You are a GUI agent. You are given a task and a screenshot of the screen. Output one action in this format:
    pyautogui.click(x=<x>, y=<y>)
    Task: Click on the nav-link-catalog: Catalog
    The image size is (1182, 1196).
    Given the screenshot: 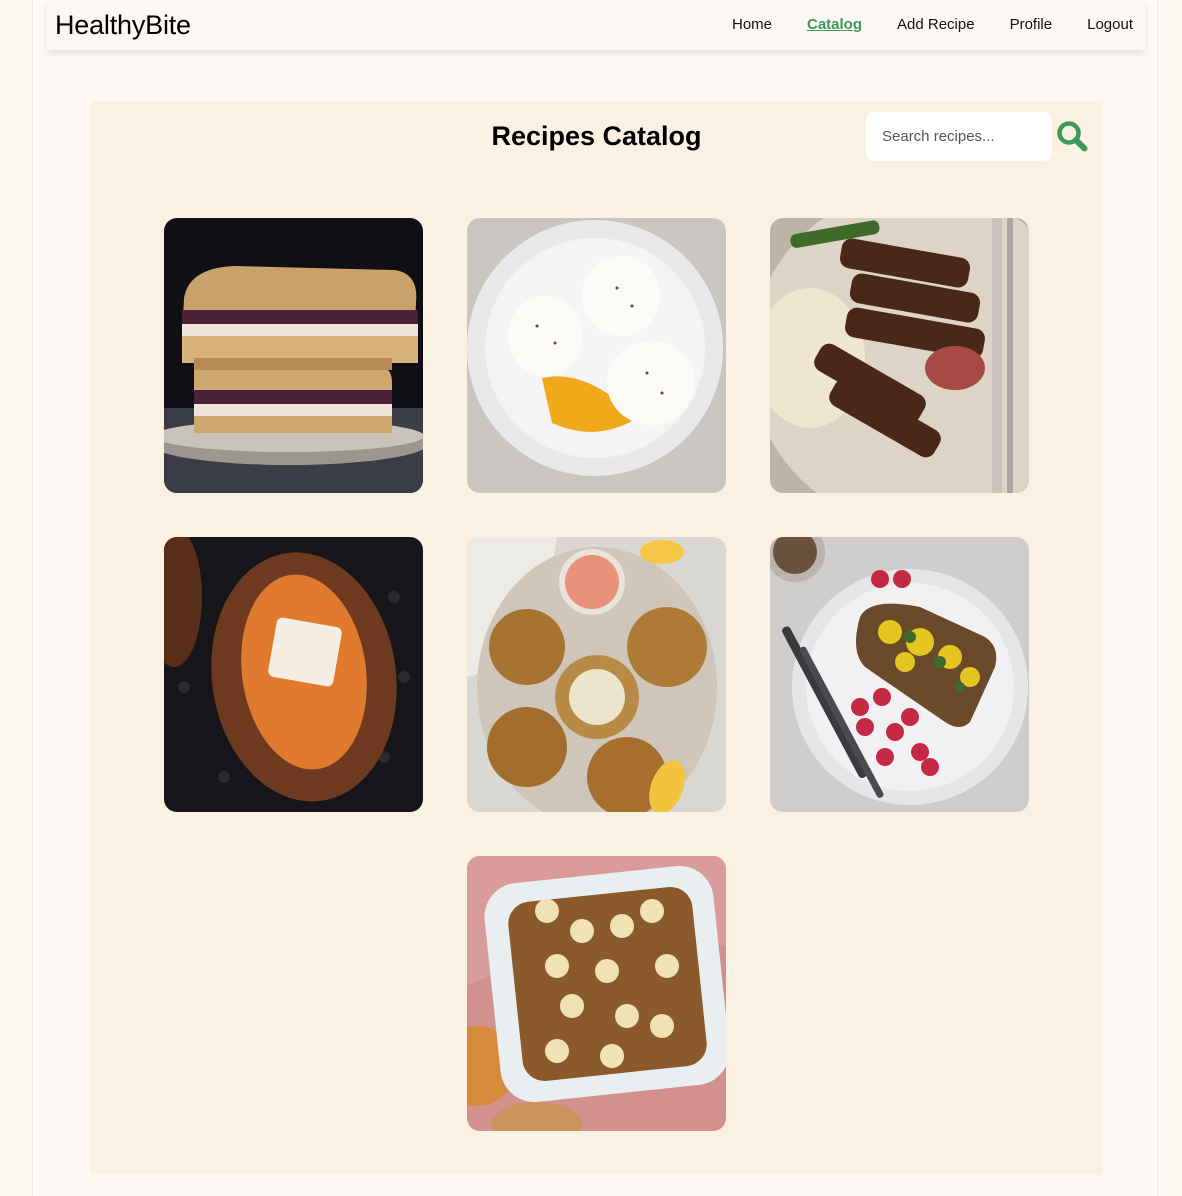 What is the action you would take?
    pyautogui.click(x=834, y=26)
    